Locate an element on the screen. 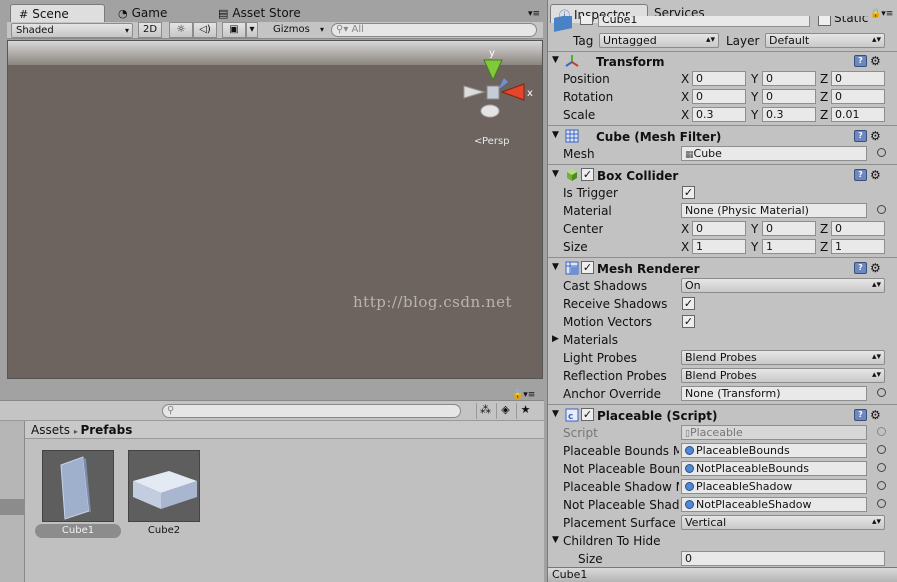 This screenshot has height=582, width=897. center-z-field: 0 is located at coordinates (858, 228).